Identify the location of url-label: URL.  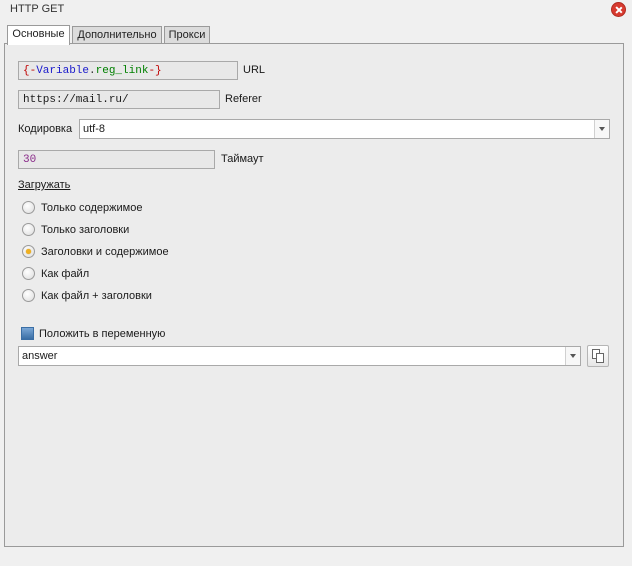
(254, 70).